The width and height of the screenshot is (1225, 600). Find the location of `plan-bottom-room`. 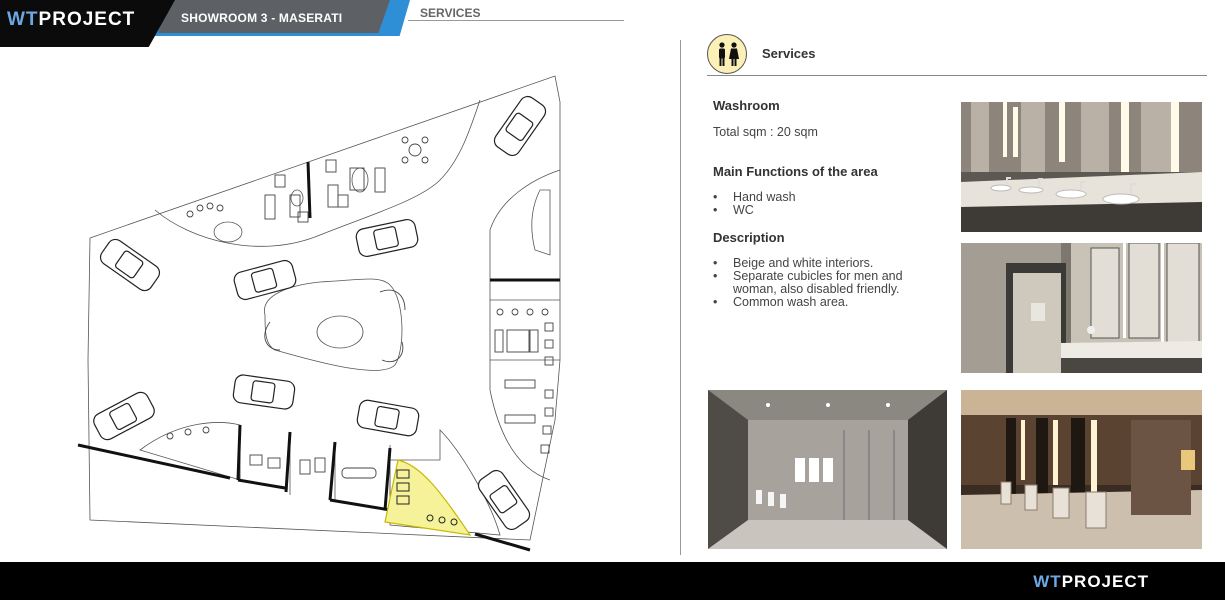

plan-bottom-room is located at coordinates (190, 451).